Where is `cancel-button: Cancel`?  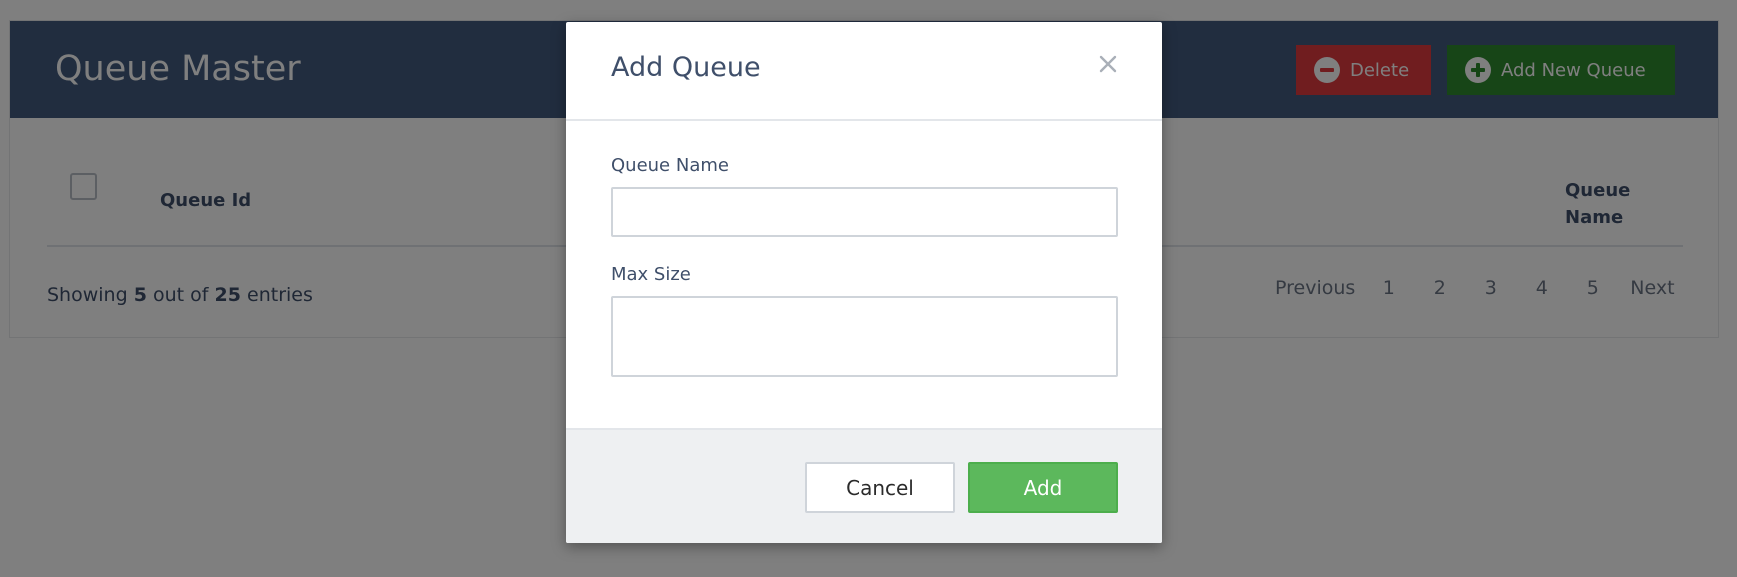 cancel-button: Cancel is located at coordinates (880, 487).